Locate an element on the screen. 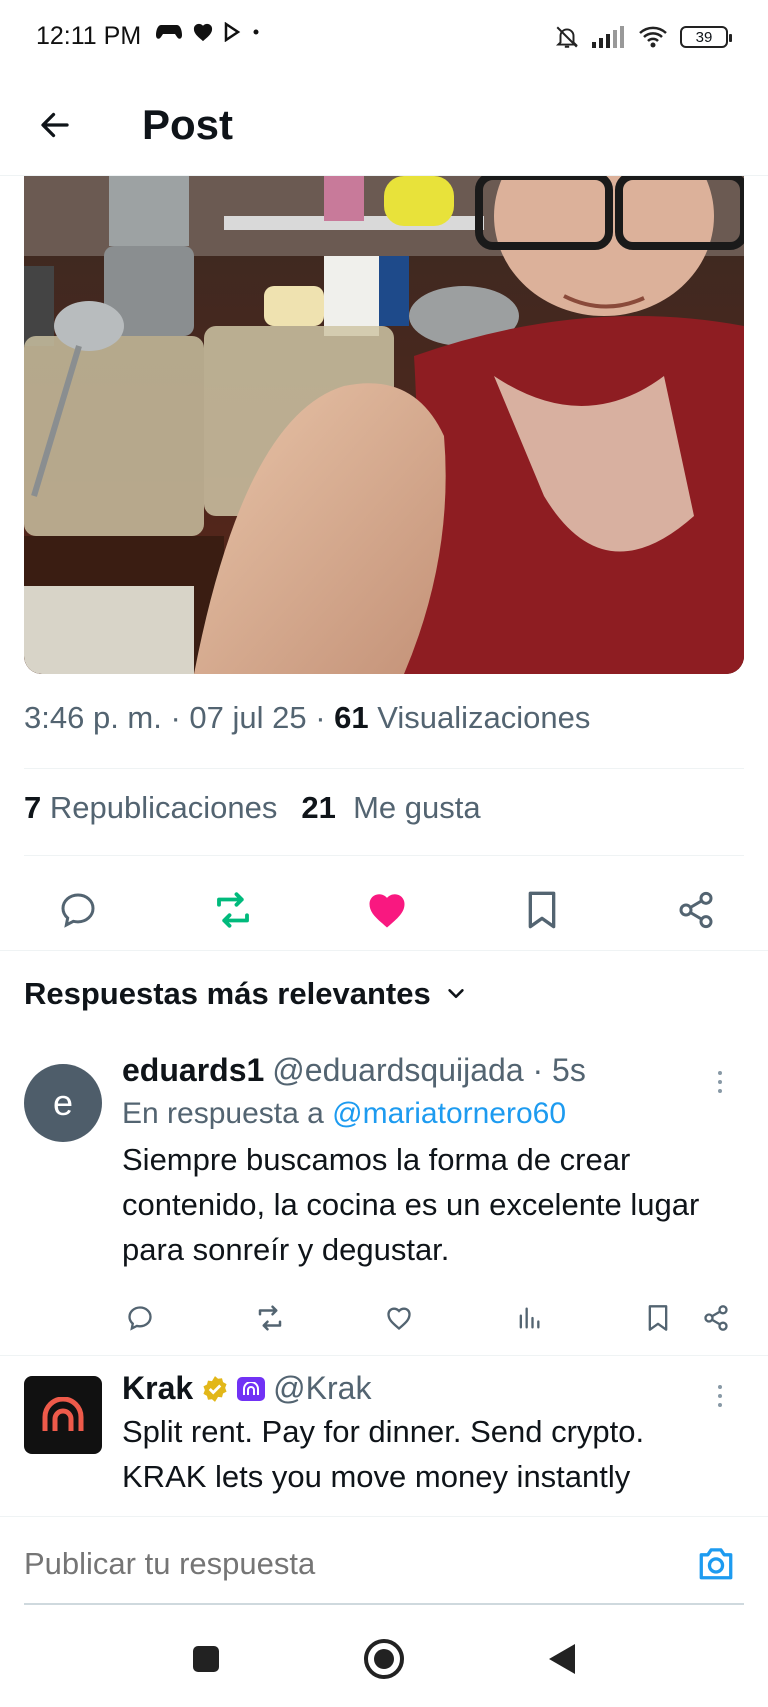 The width and height of the screenshot is (768, 1707). triangle-back-icon is located at coordinates (562, 1658).